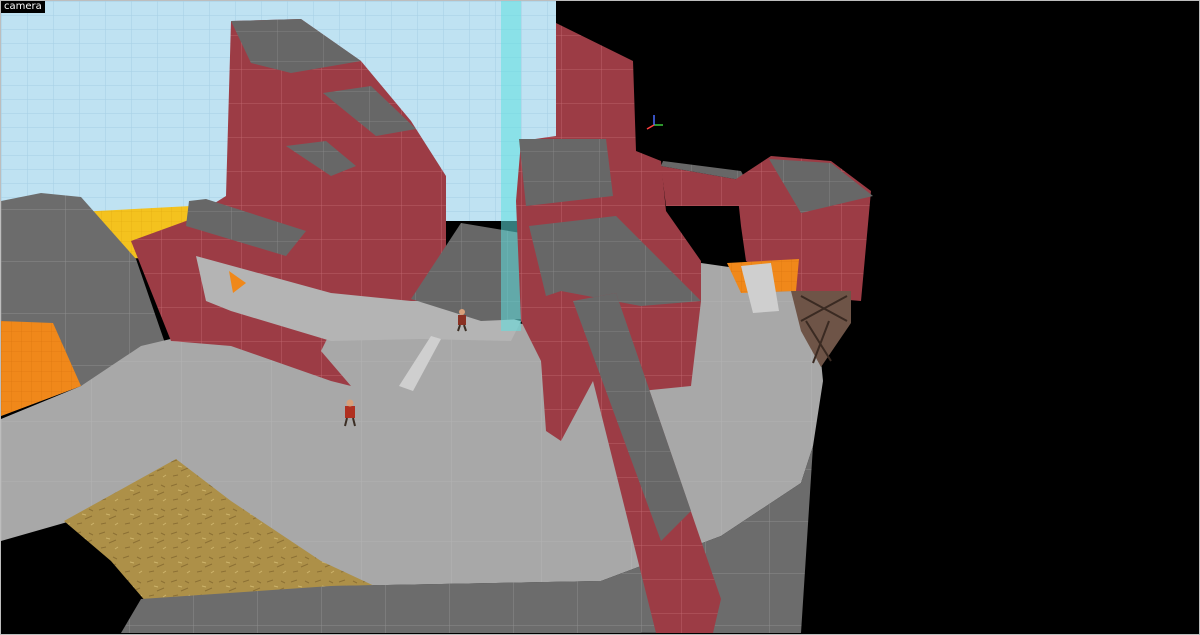  What do you see at coordinates (511, 166) in the screenshot?
I see `selection-beam` at bounding box center [511, 166].